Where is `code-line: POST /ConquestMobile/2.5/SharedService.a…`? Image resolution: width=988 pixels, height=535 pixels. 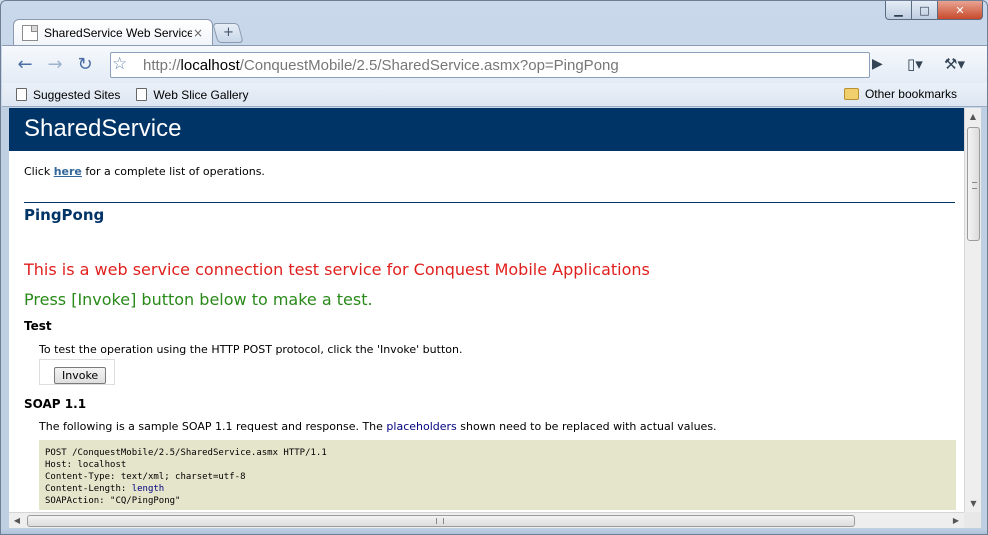
code-line: POST /ConquestMobile/2.5/SharedService.a… is located at coordinates (186, 453).